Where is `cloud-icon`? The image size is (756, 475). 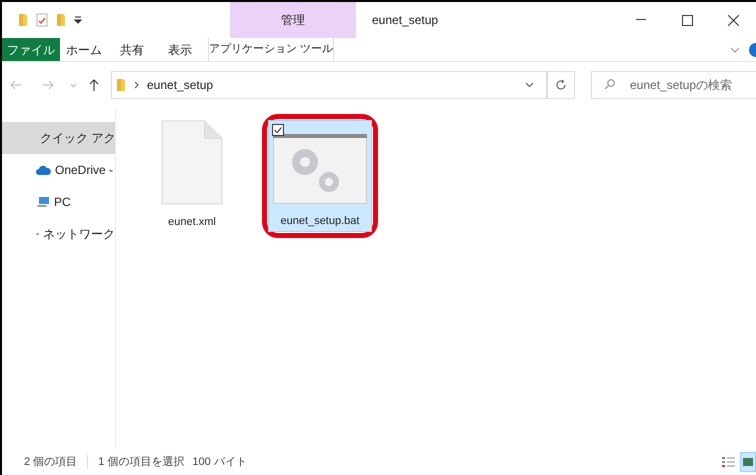
cloud-icon is located at coordinates (43, 170).